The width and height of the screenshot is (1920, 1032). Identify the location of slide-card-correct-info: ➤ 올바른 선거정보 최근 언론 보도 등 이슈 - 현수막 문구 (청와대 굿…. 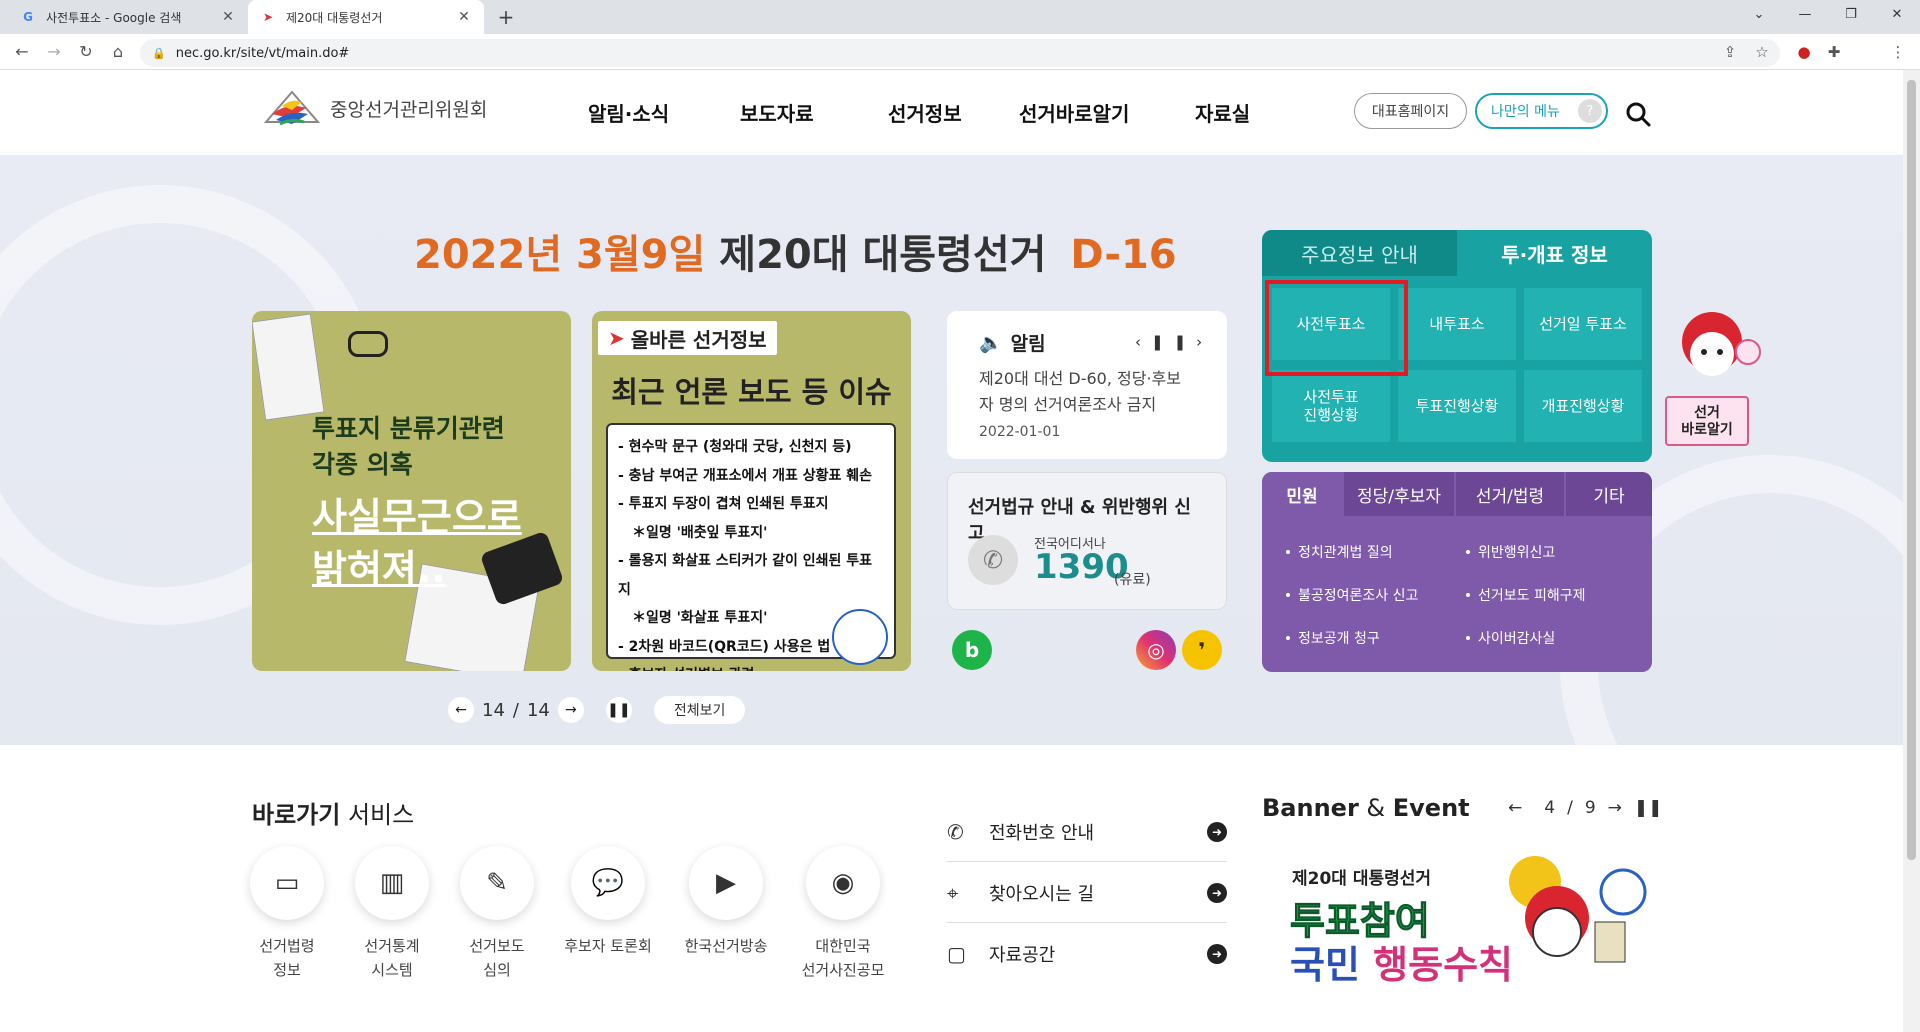
(751, 491).